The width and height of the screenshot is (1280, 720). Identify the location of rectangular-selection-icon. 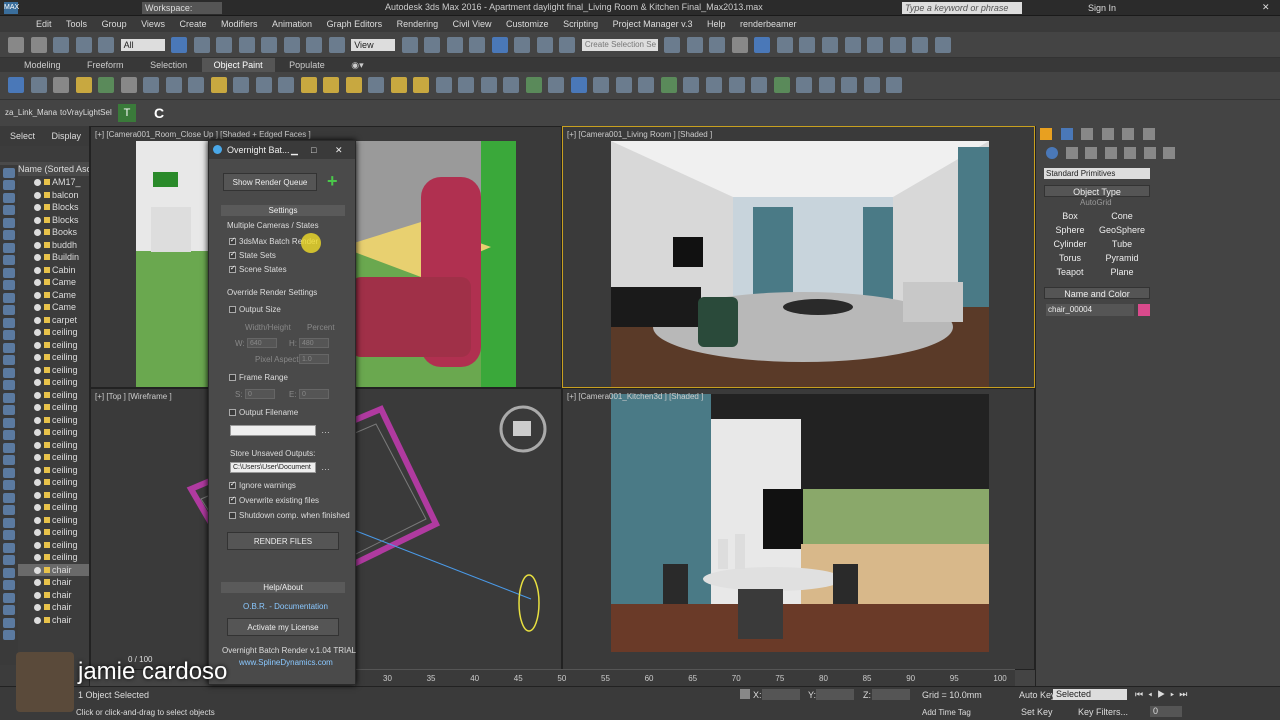
(224, 45).